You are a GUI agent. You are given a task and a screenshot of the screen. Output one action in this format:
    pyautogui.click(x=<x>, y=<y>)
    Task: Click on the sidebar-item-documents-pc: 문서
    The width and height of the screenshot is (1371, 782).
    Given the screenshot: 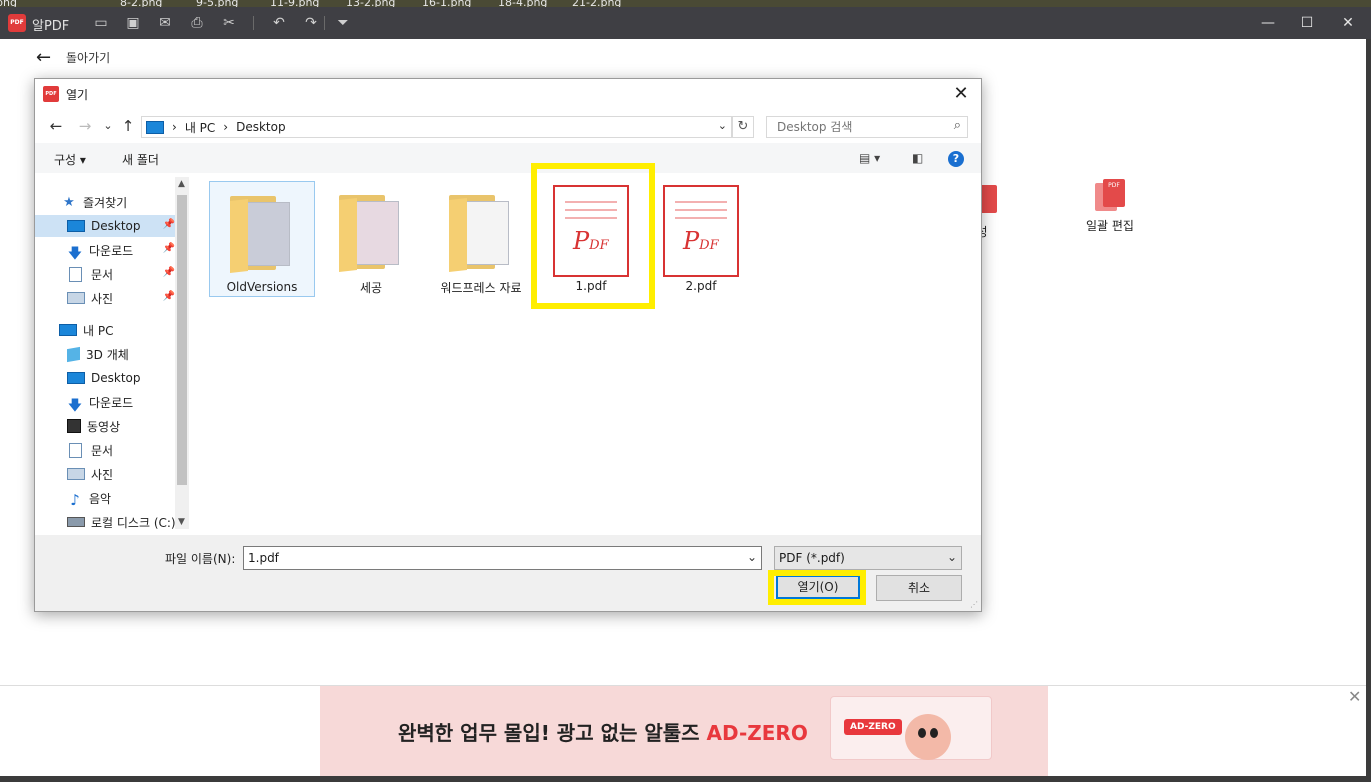 What is the action you would take?
    pyautogui.click(x=112, y=450)
    